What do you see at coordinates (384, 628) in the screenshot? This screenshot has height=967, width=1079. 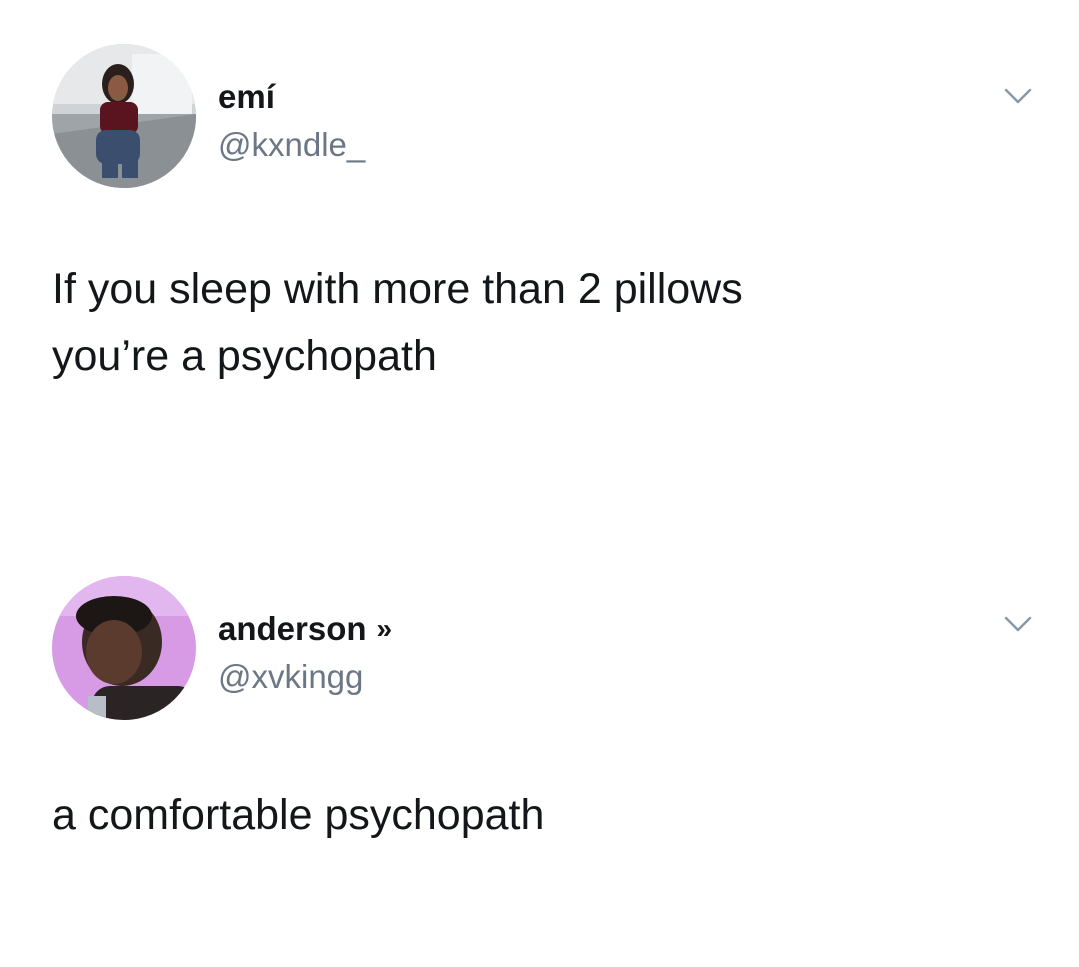 I see `name-emoji: »` at bounding box center [384, 628].